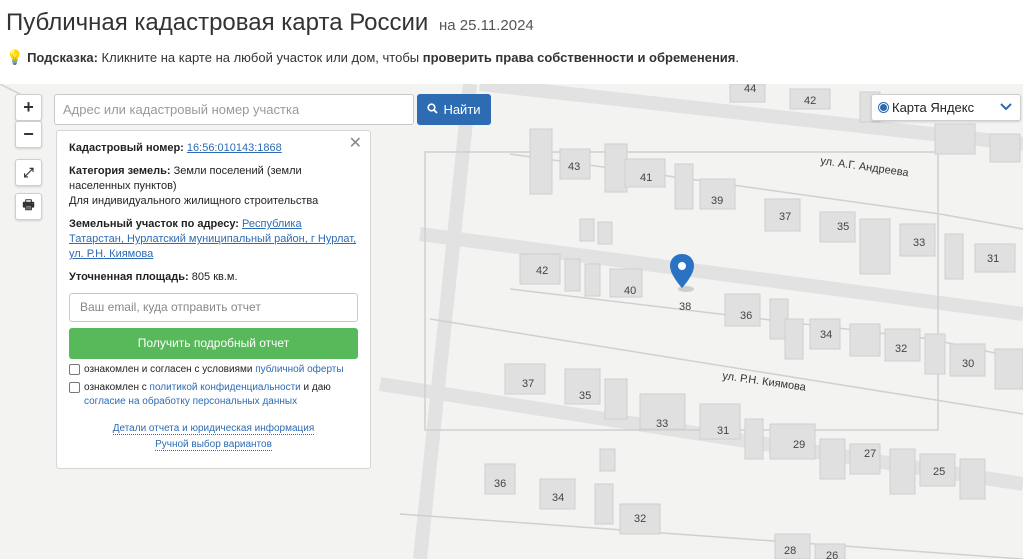  Describe the element at coordinates (62, 57) in the screenshot. I see `hint-prefix: Подсказка:` at that location.